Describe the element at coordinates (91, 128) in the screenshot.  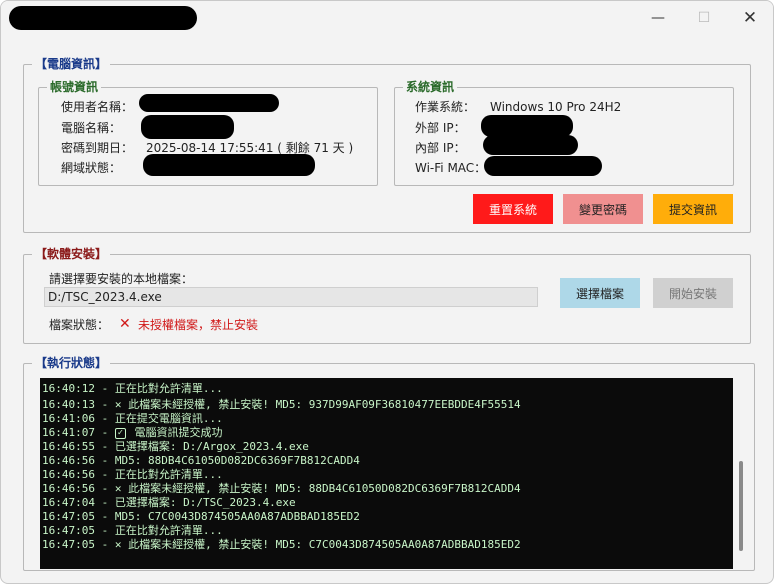
I see `computer-name-label: 電腦名稱：` at that location.